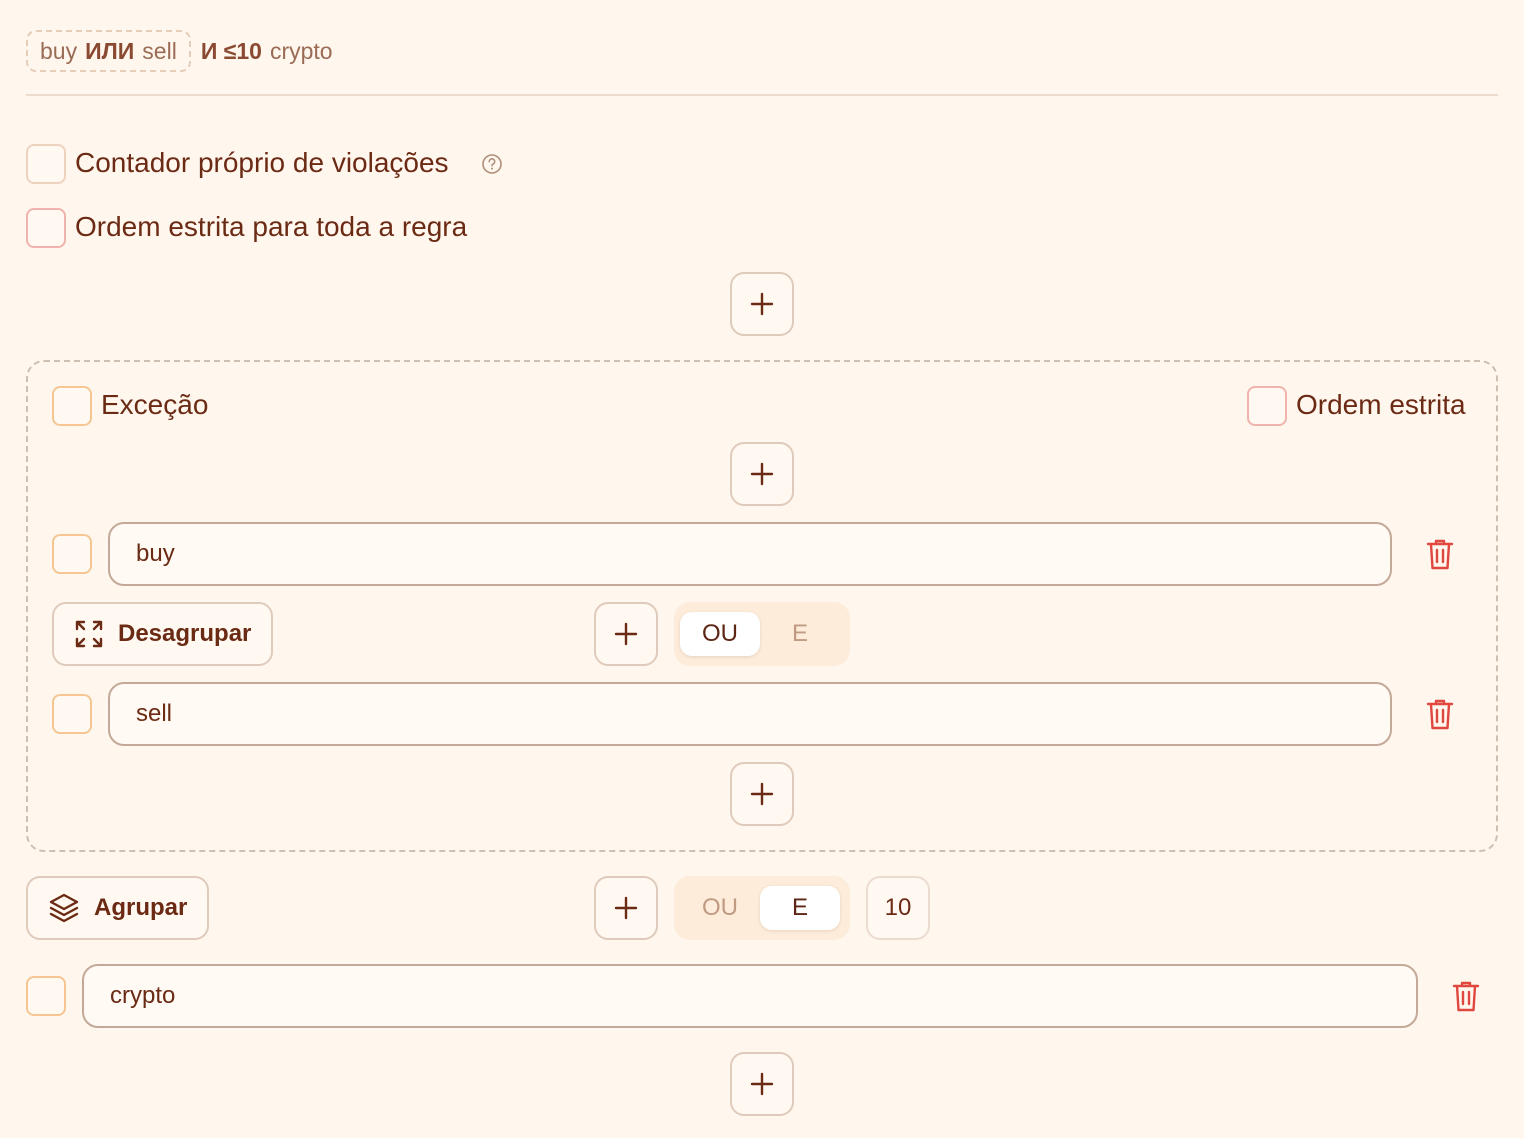  What do you see at coordinates (750, 996) in the screenshot?
I see `term-input: crypto` at bounding box center [750, 996].